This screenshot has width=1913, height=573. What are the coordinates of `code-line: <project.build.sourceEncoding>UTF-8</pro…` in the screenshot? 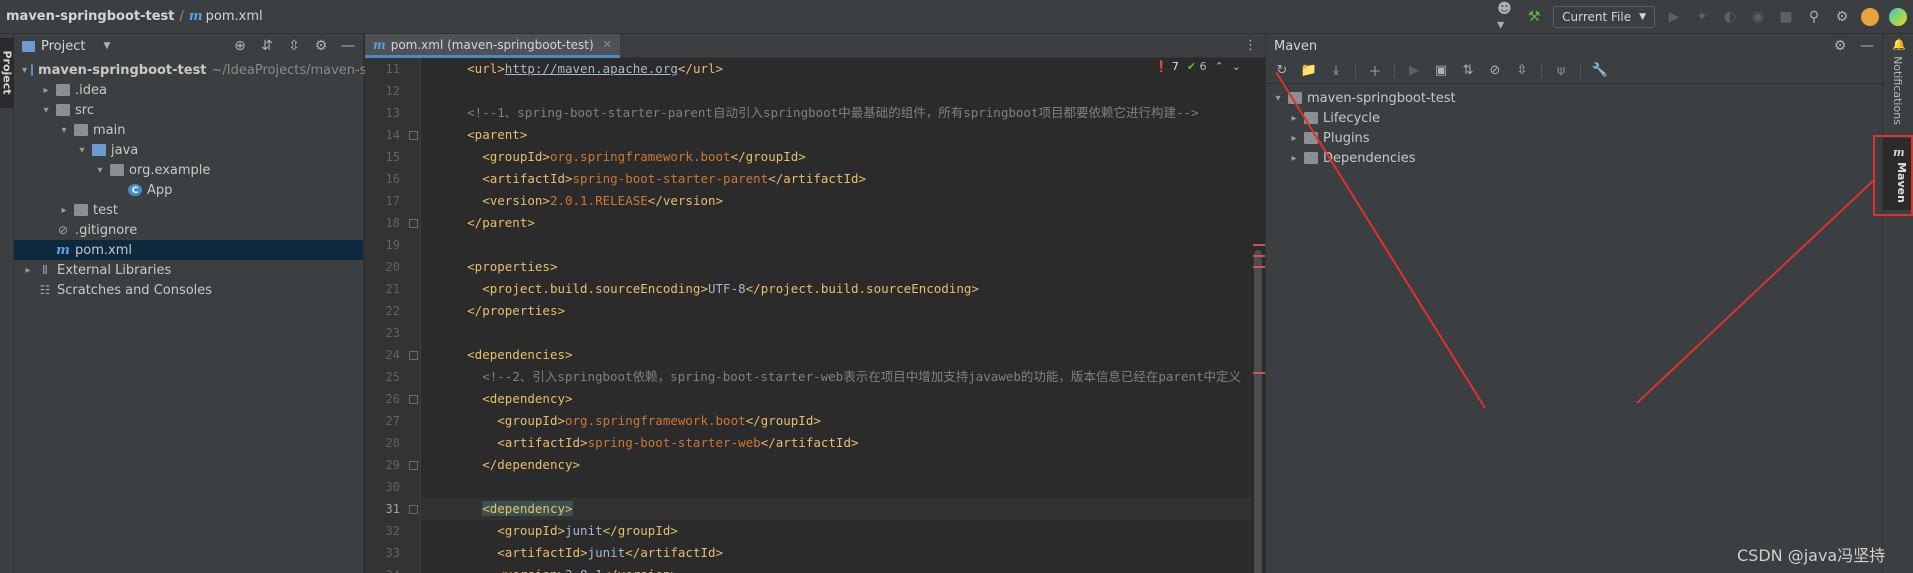 It's located at (836, 289).